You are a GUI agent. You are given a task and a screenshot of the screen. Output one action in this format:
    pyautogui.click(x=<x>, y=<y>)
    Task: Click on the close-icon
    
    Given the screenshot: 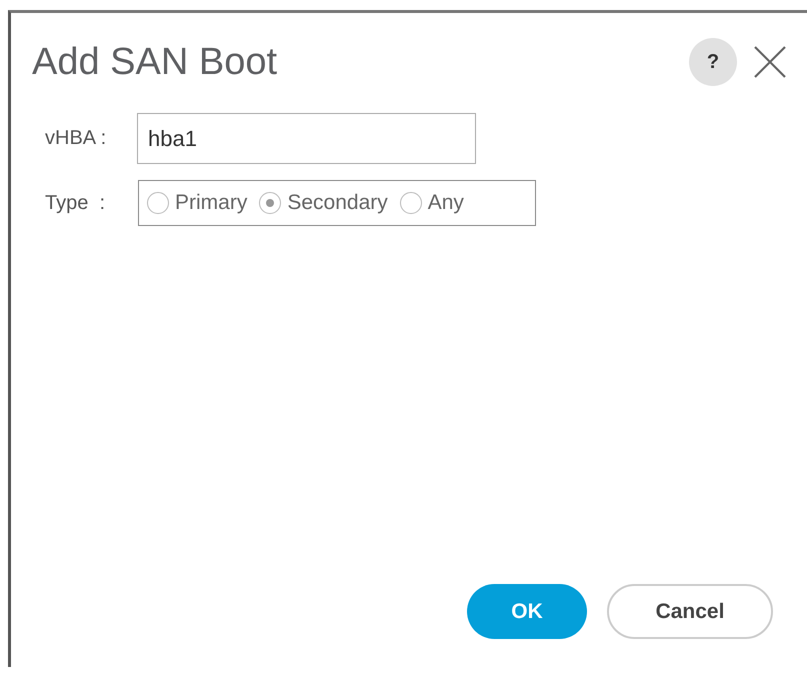 What is the action you would take?
    pyautogui.click(x=770, y=62)
    